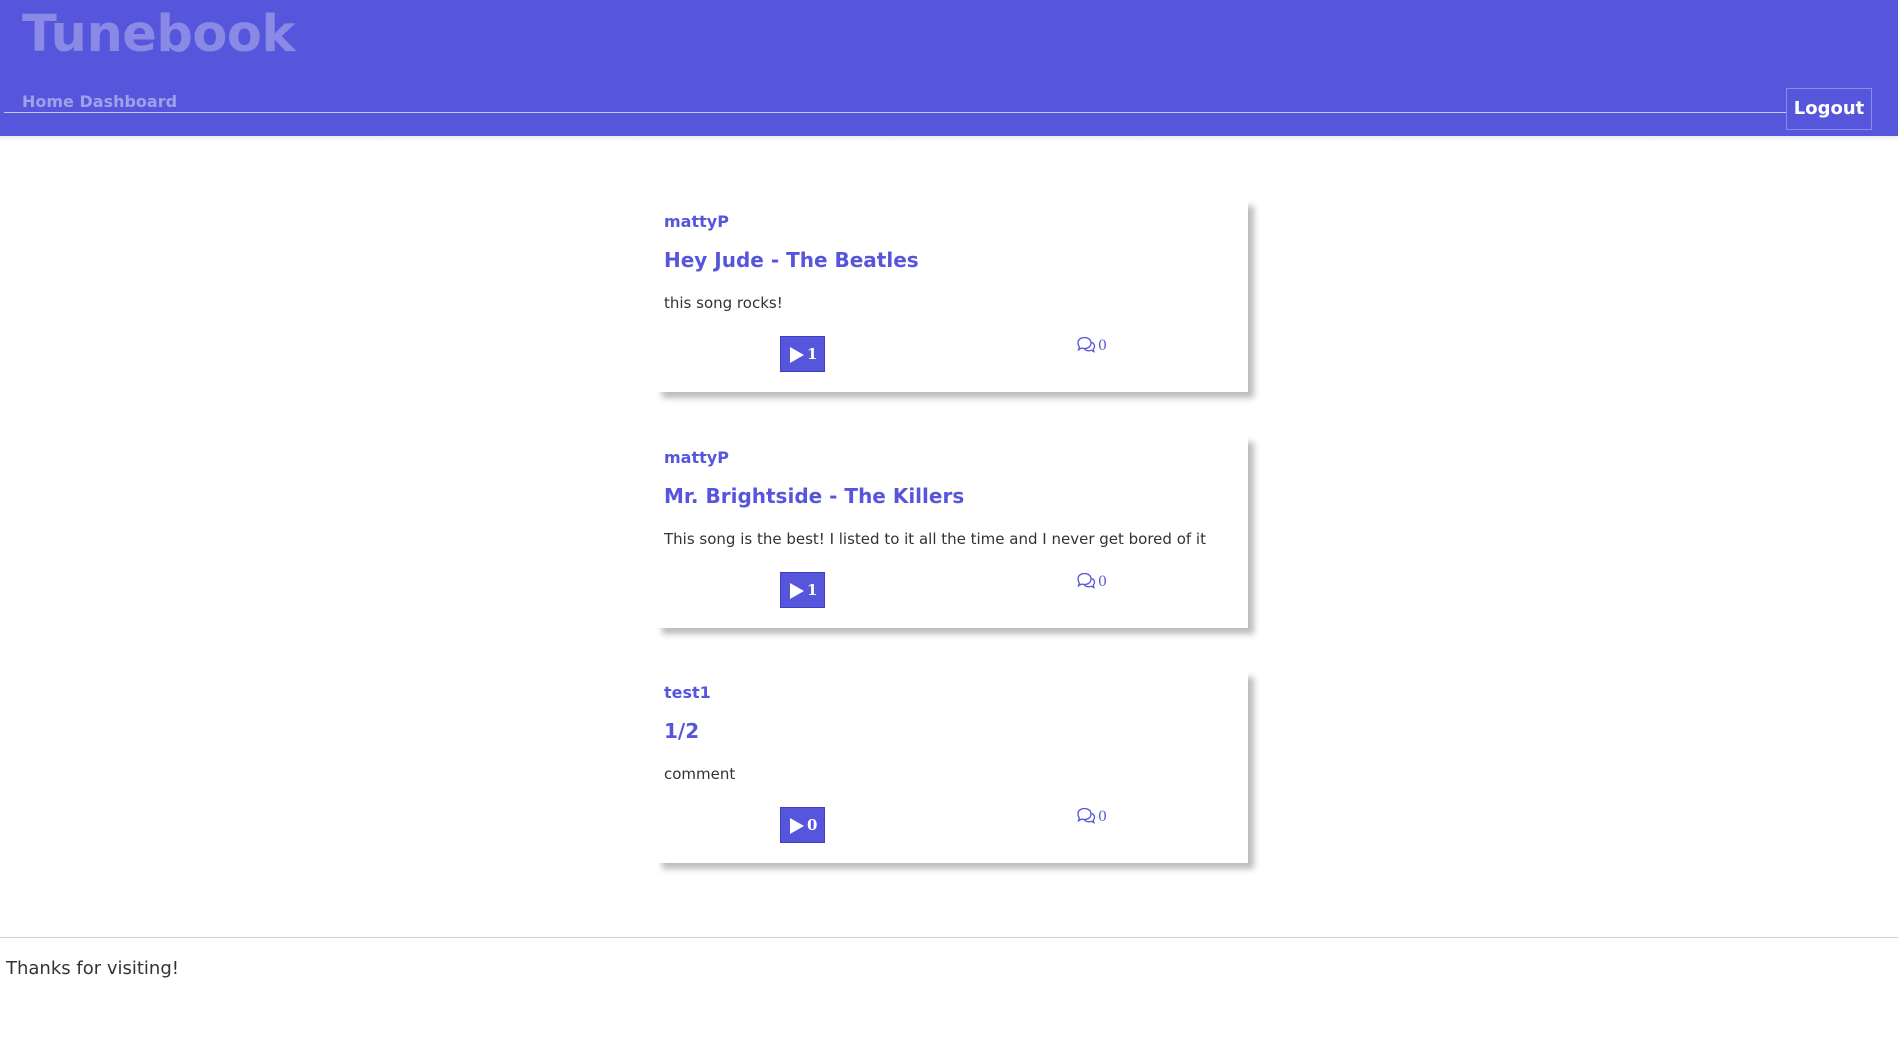 Image resolution: width=1898 pixels, height=1061 pixels. I want to click on play-button: 0, so click(802, 825).